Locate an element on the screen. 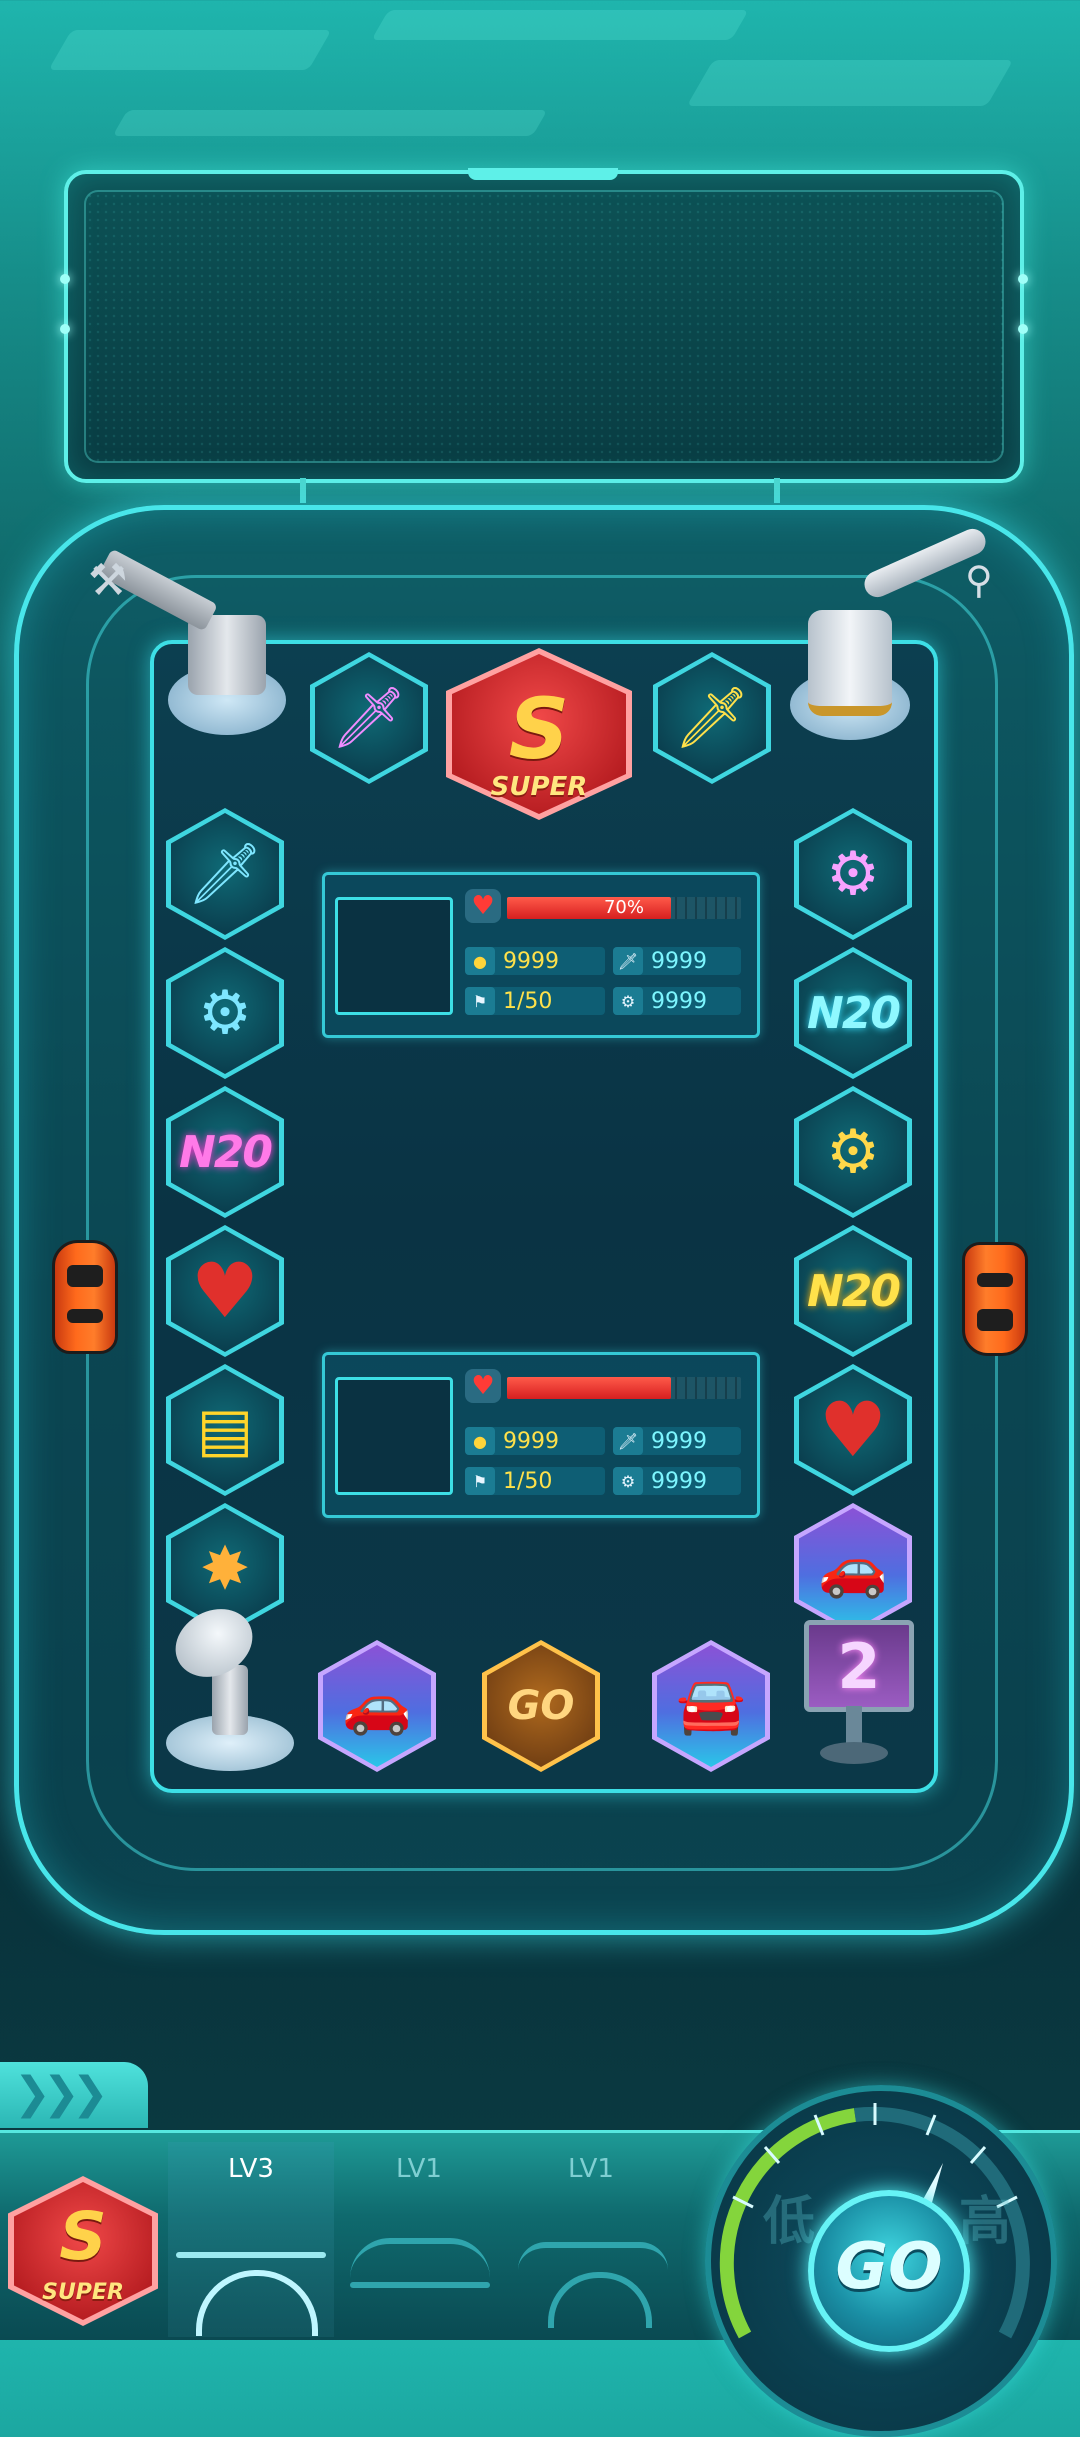 This screenshot has width=1080, height=2437. expand-arrow-button: ❯❯❯ is located at coordinates (74, 2095).